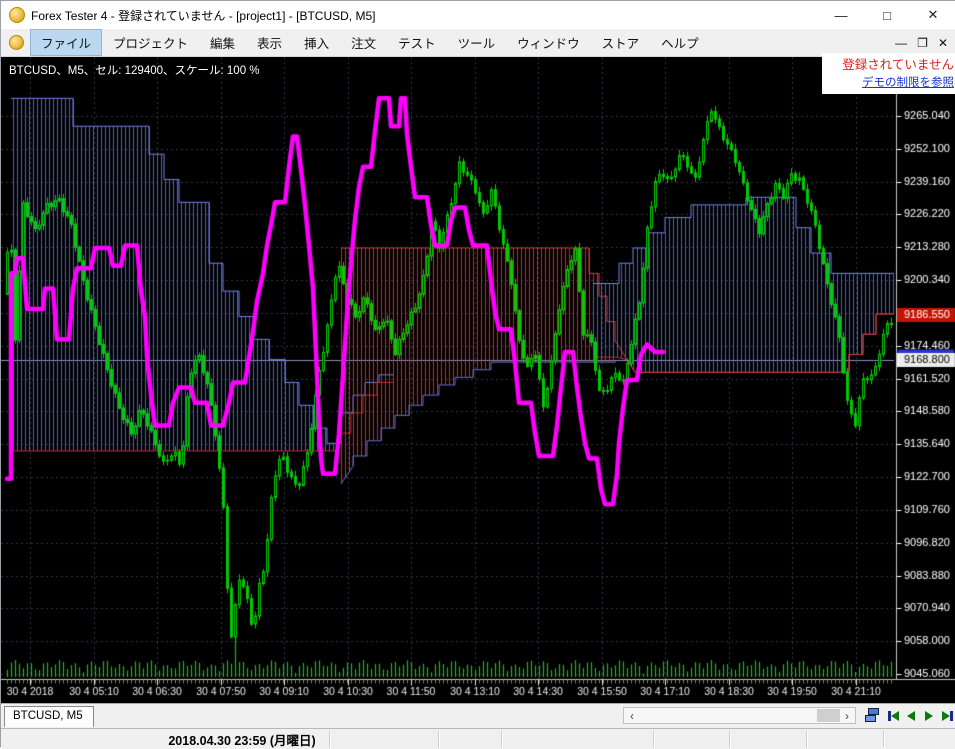  What do you see at coordinates (316, 42) in the screenshot?
I see `menu-挿入: 挿入` at bounding box center [316, 42].